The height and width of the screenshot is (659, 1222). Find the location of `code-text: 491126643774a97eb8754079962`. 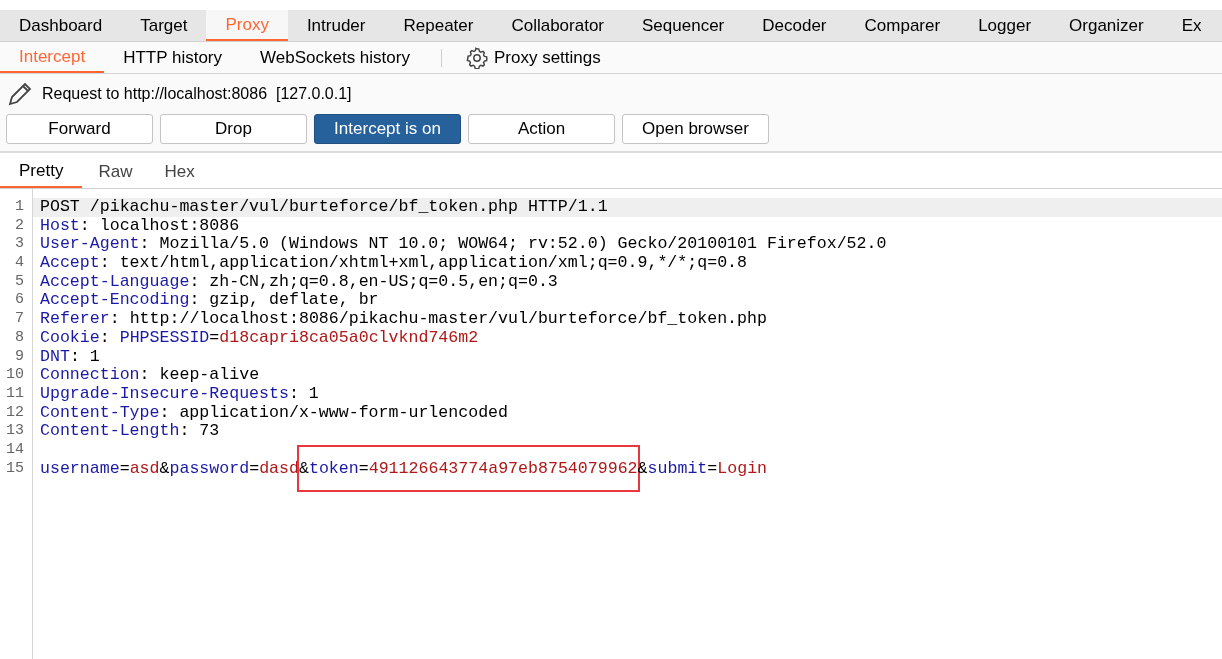

code-text: 491126643774a97eb8754079962 is located at coordinates (503, 468).